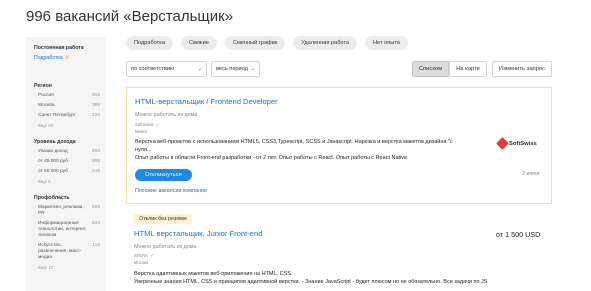  Describe the element at coordinates (141, 131) in the screenshot. I see `vacancy-city: Минск` at that location.